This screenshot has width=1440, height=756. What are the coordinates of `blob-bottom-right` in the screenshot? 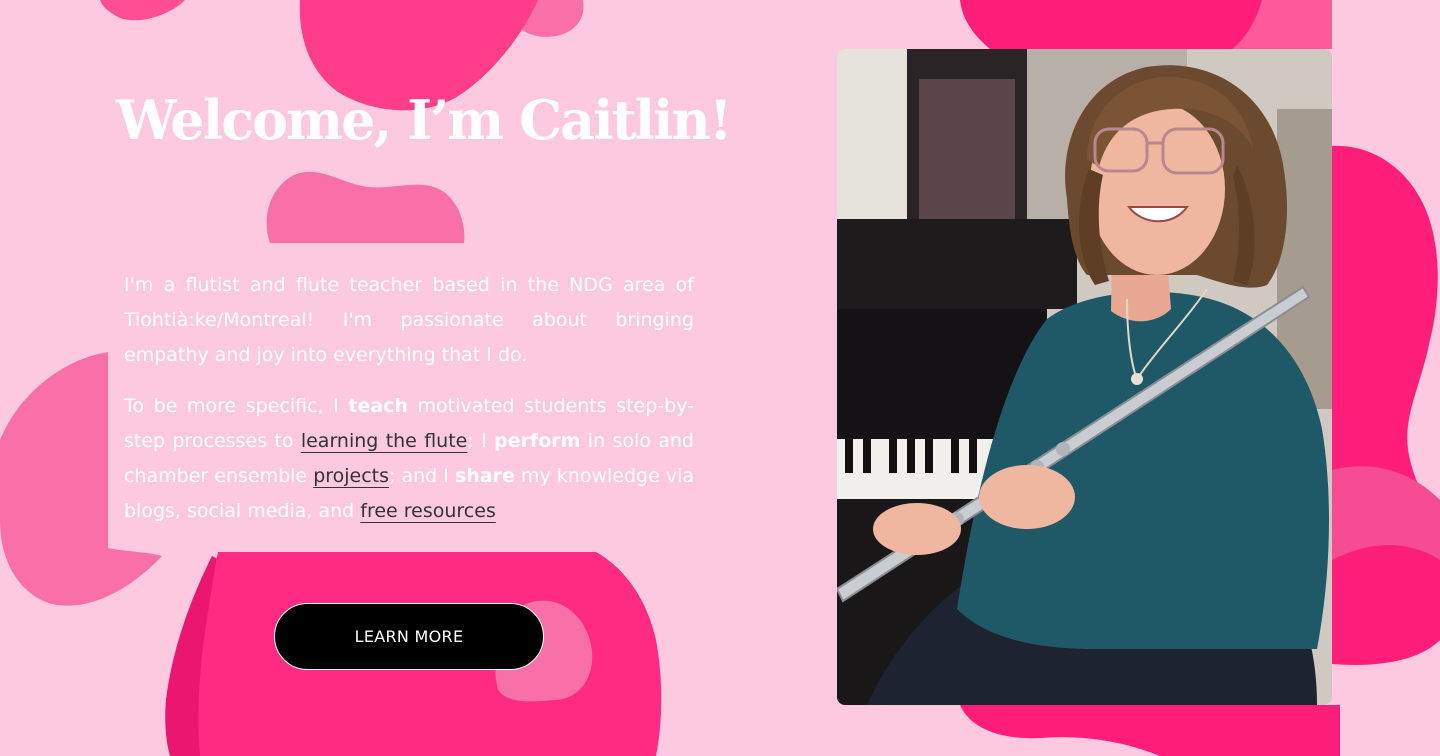 It's located at (1150, 730).